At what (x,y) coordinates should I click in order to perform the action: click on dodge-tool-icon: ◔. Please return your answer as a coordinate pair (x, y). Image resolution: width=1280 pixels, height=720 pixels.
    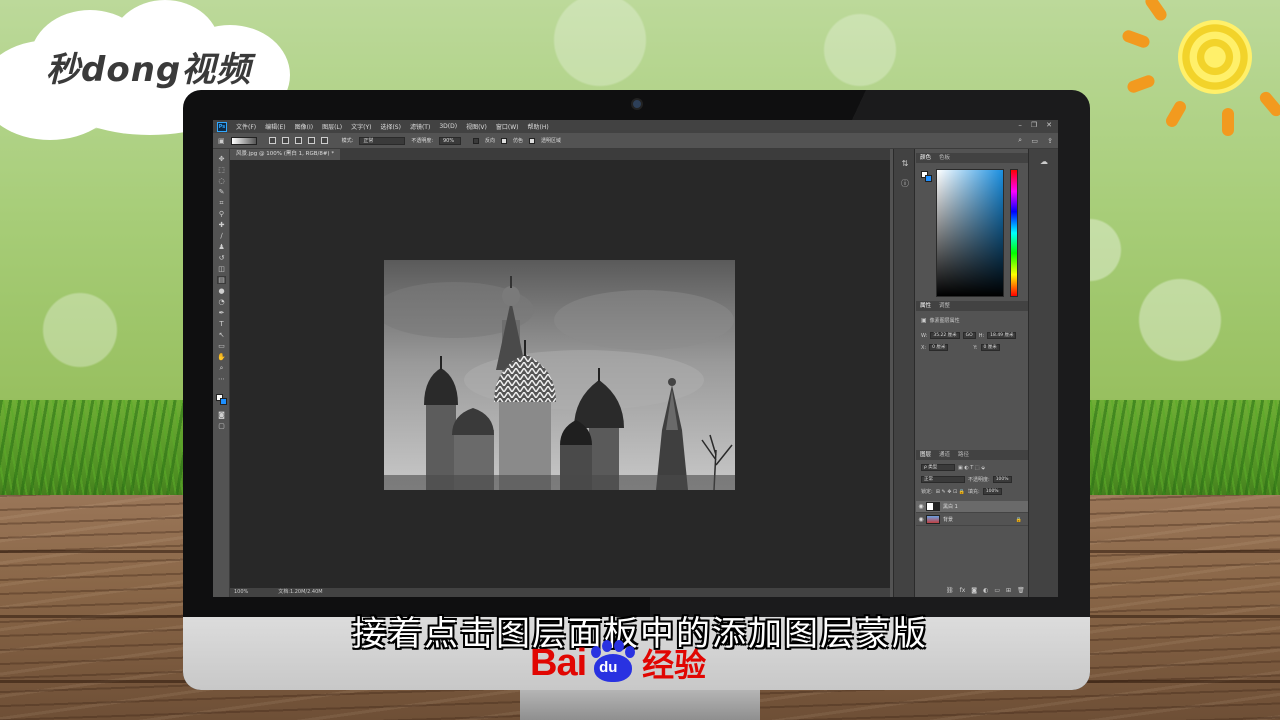
    Looking at the image, I should click on (221, 302).